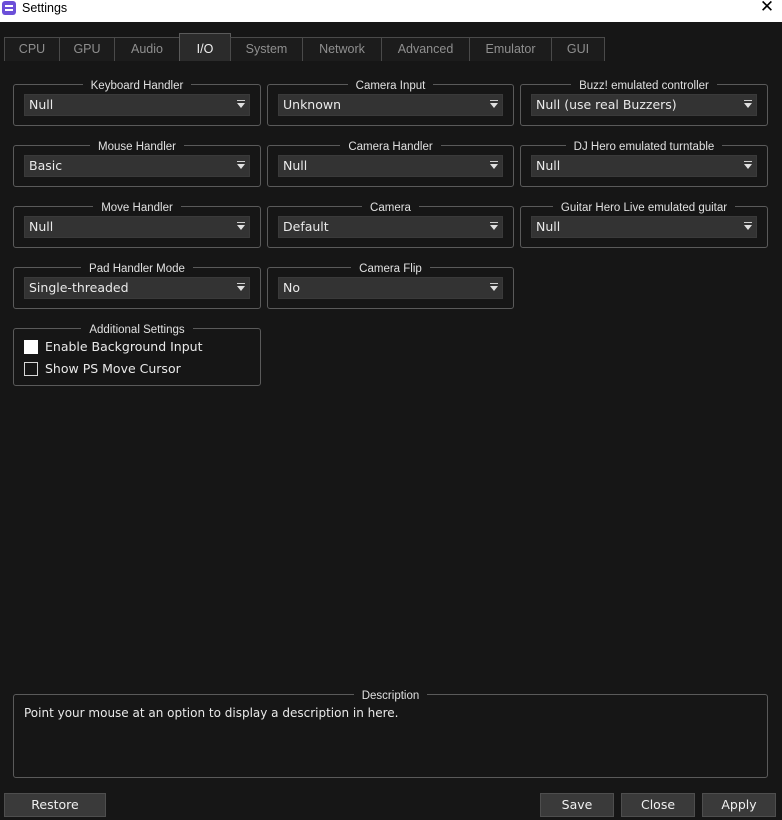 Image resolution: width=782 pixels, height=820 pixels. What do you see at coordinates (658, 805) in the screenshot?
I see `close-button: Close` at bounding box center [658, 805].